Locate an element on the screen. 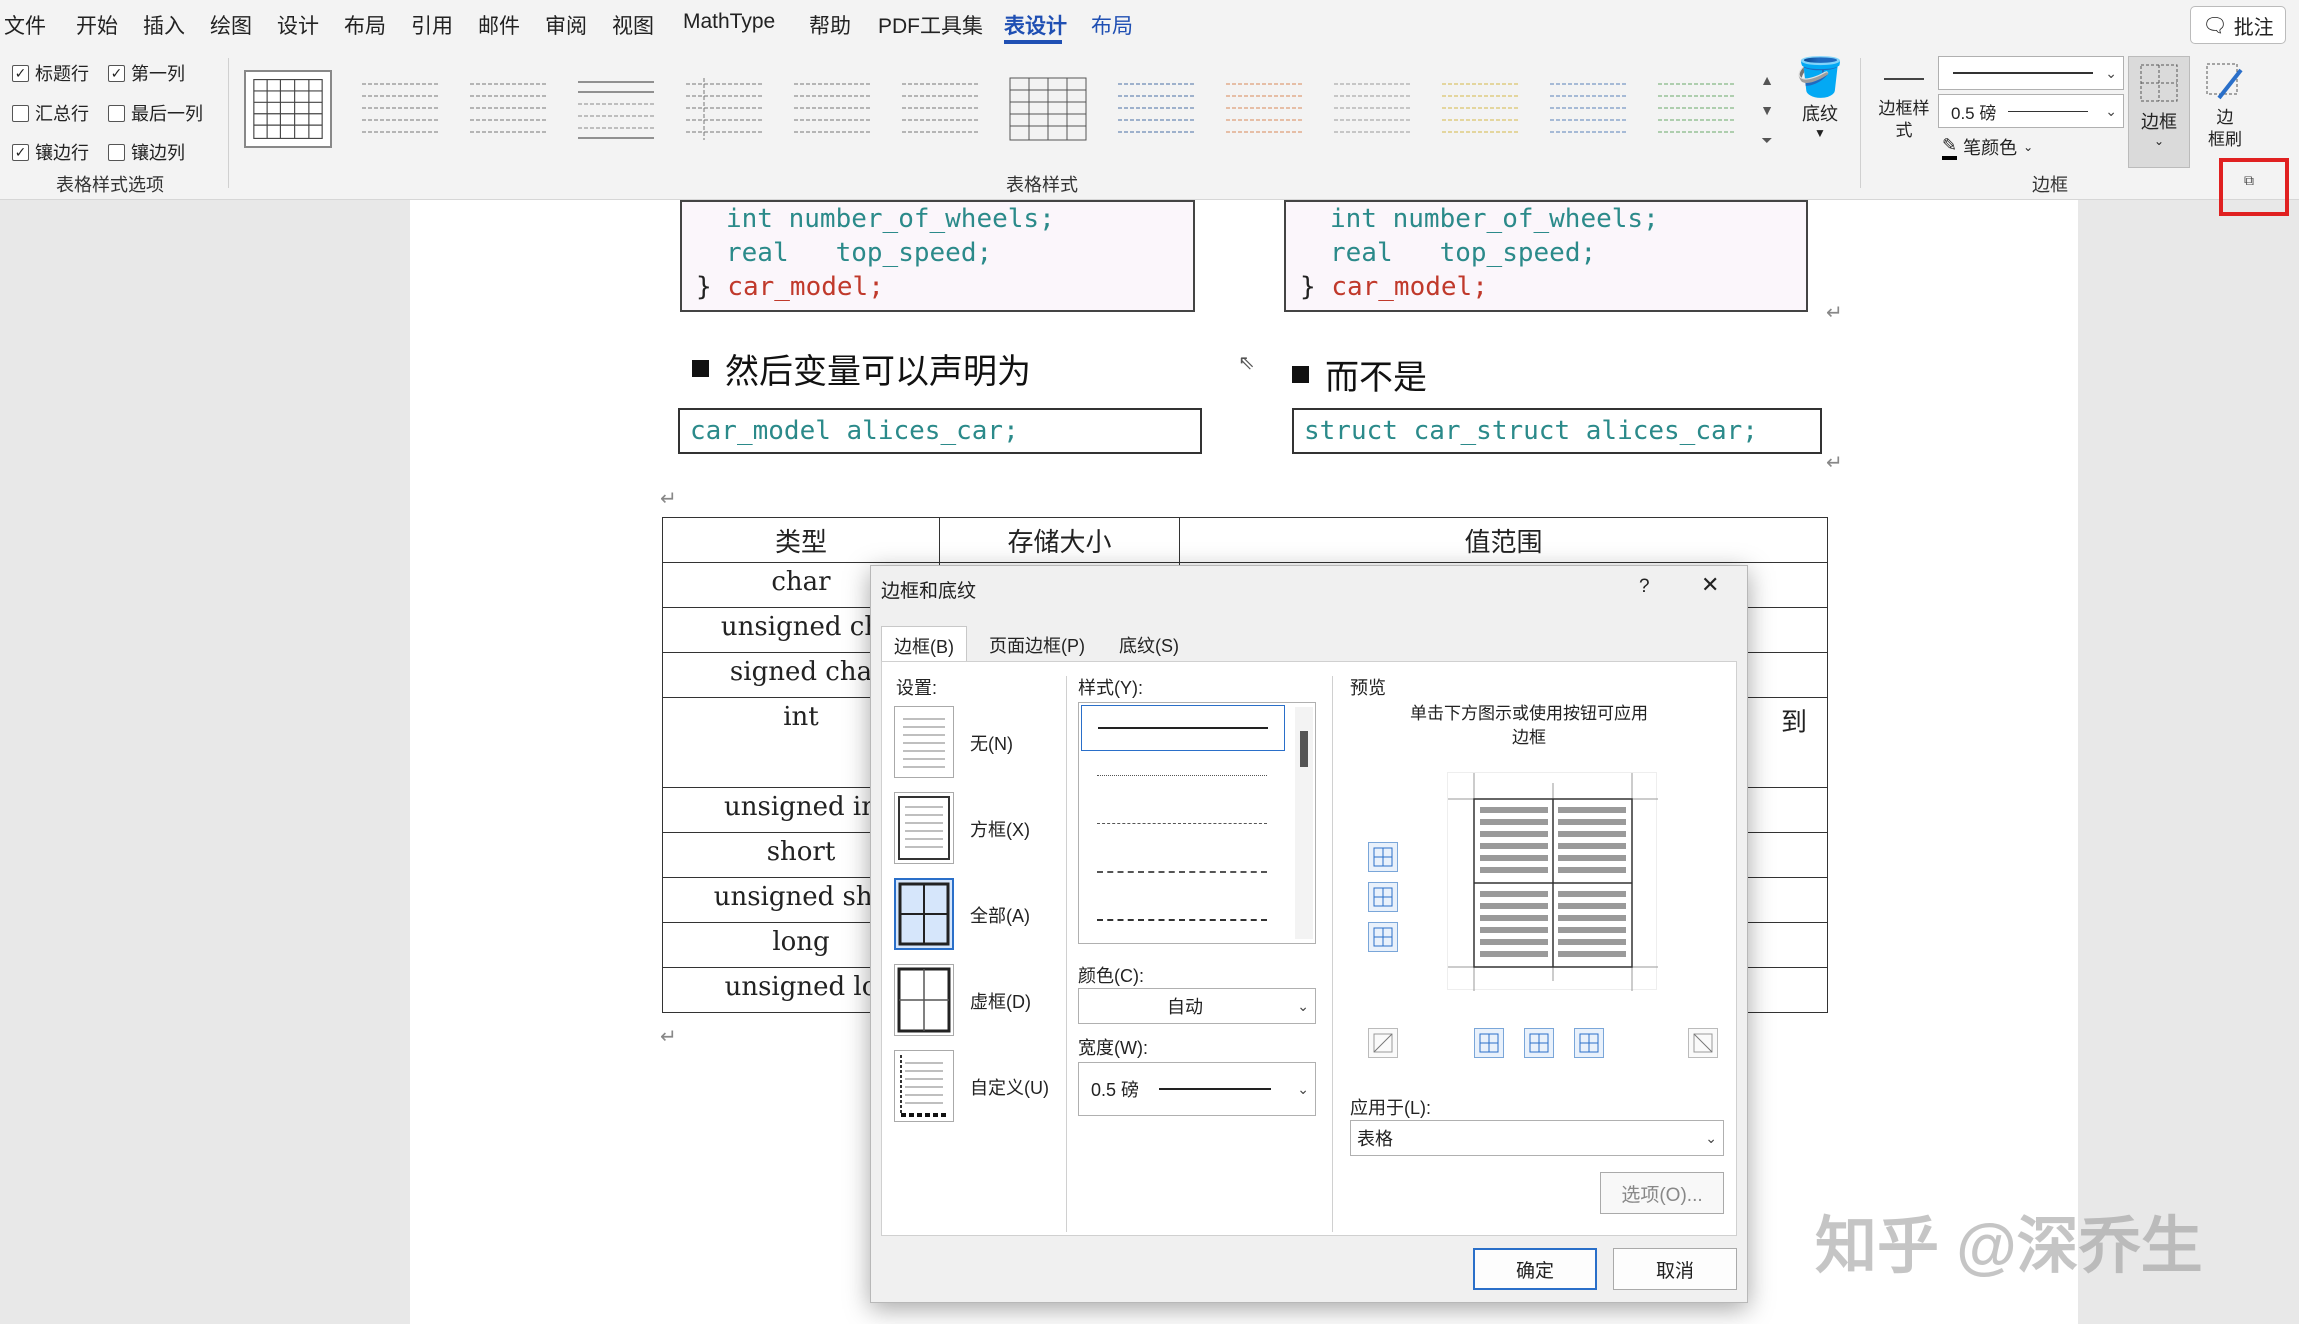 The width and height of the screenshot is (2299, 1324). mouse-cursor-icon: ⇖ is located at coordinates (1246, 363).